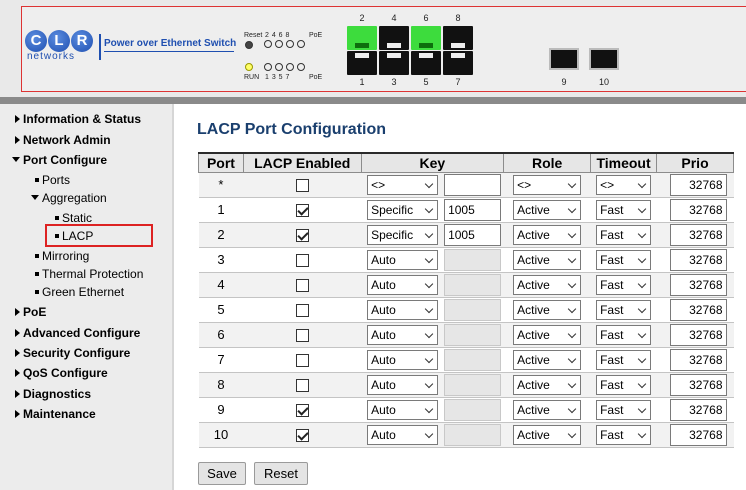 This screenshot has width=746, height=490. Describe the element at coordinates (59, 160) in the screenshot. I see `sidebar-item-port-configure: Port Configure` at that location.